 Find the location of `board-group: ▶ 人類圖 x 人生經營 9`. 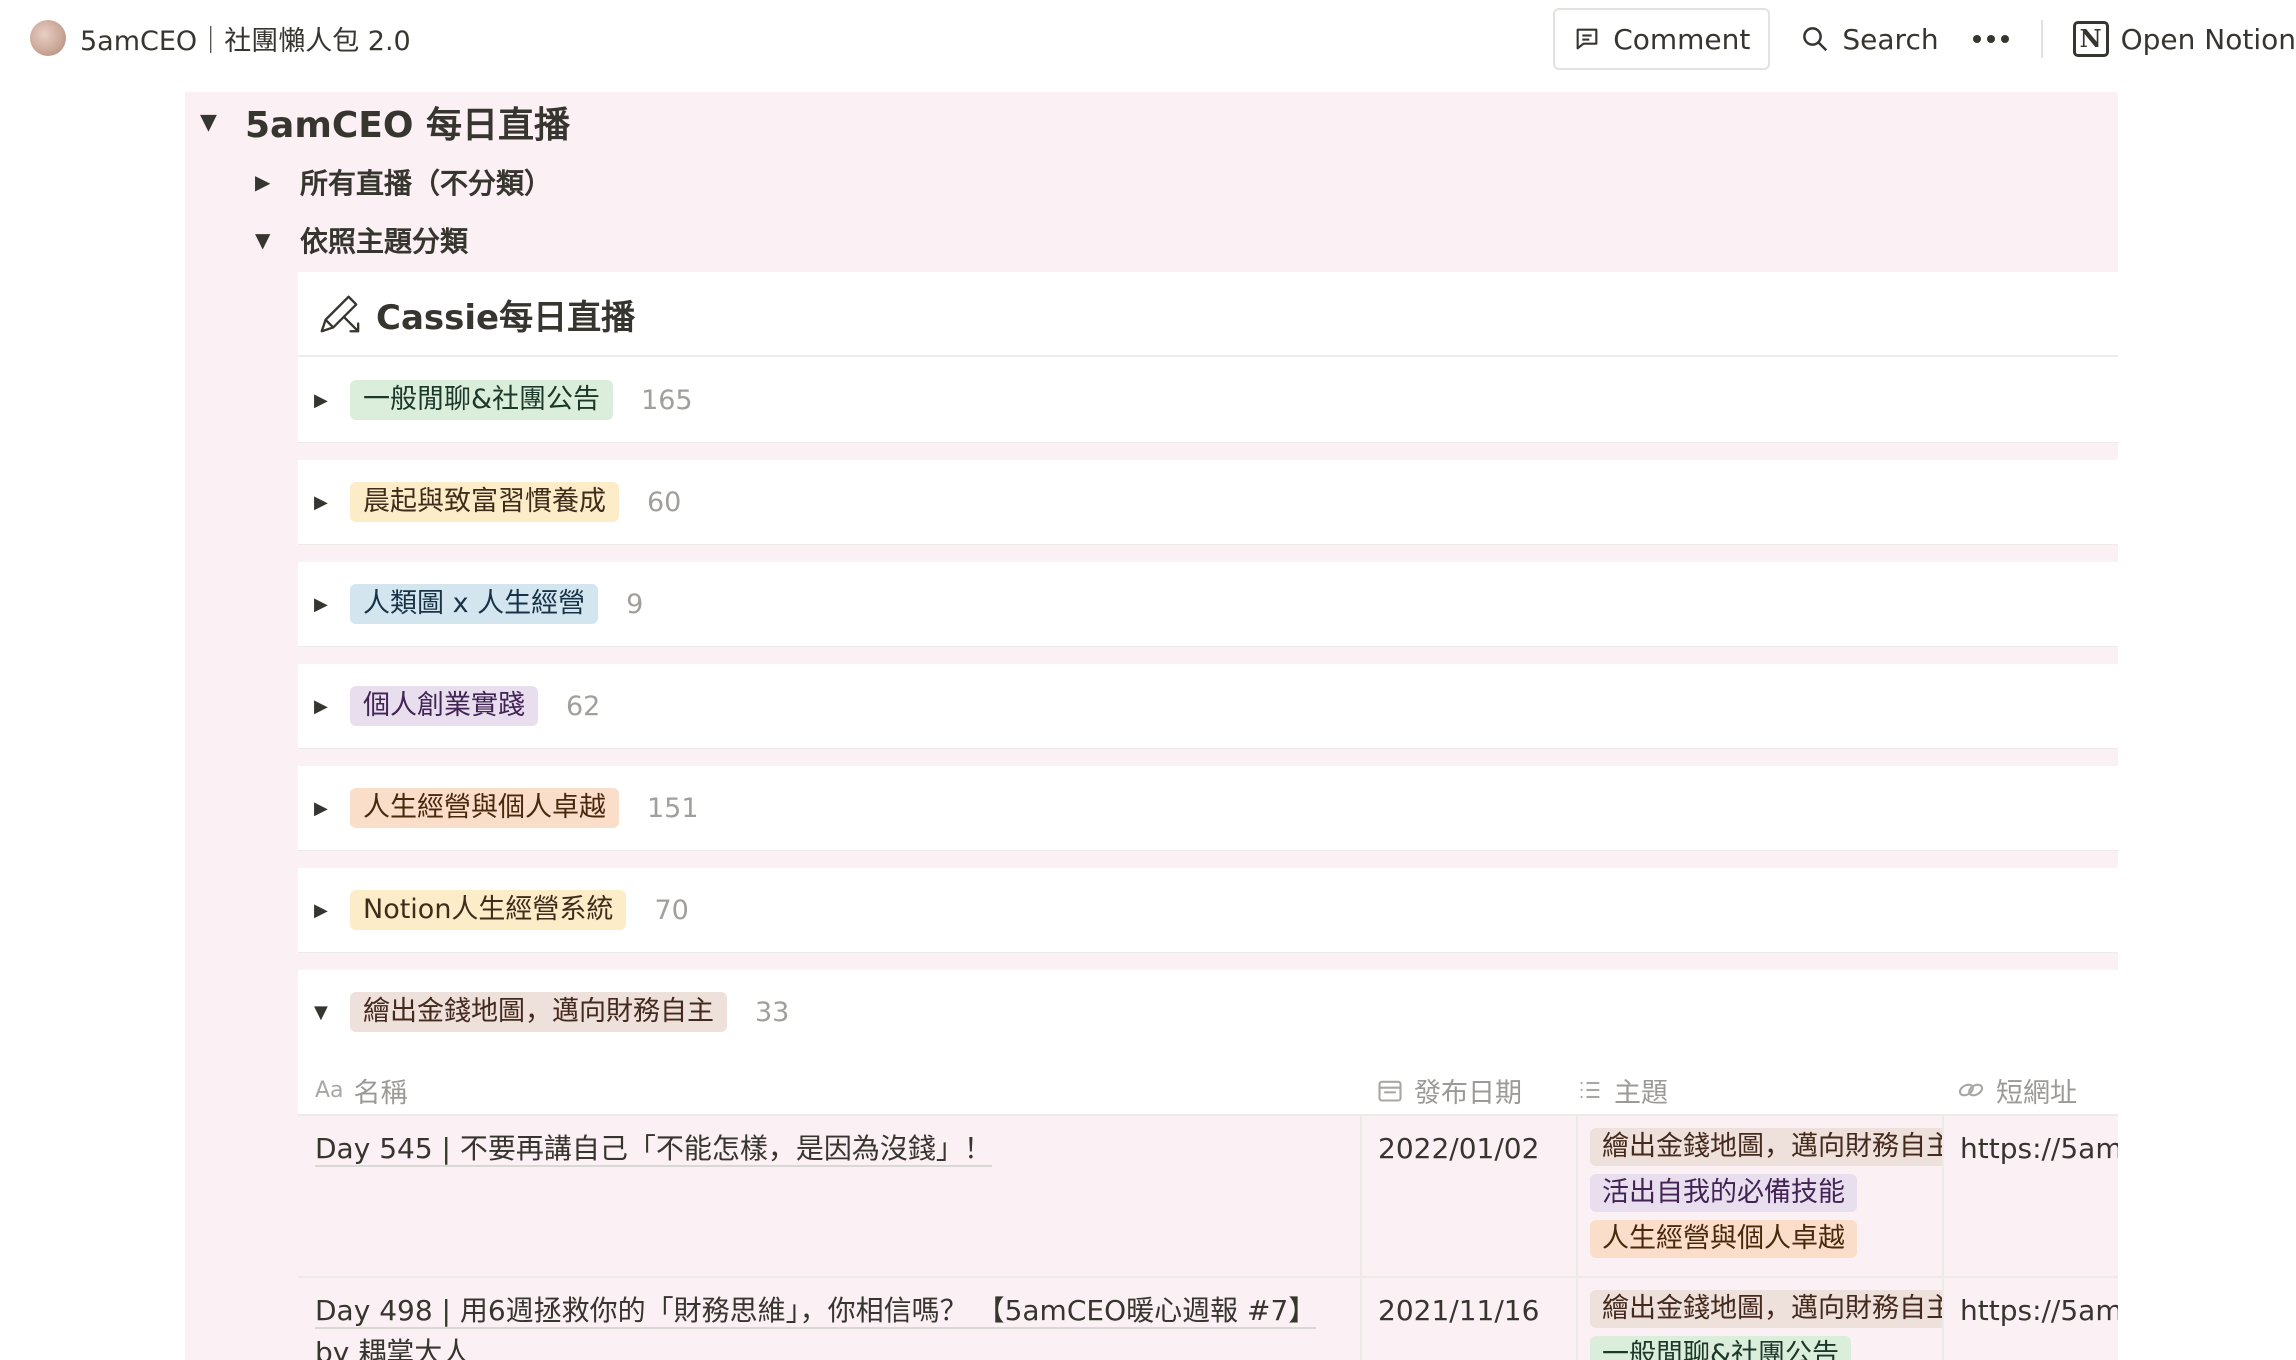

board-group: ▶ 人類圖 x 人生經營 9 is located at coordinates (1208, 613).